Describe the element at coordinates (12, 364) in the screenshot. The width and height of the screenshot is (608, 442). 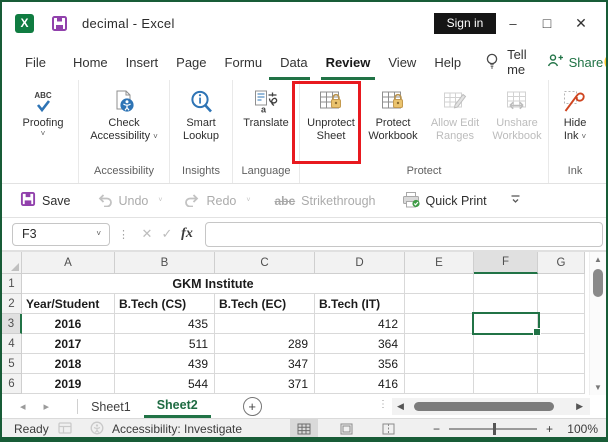
I see `row-header-5: 5` at that location.